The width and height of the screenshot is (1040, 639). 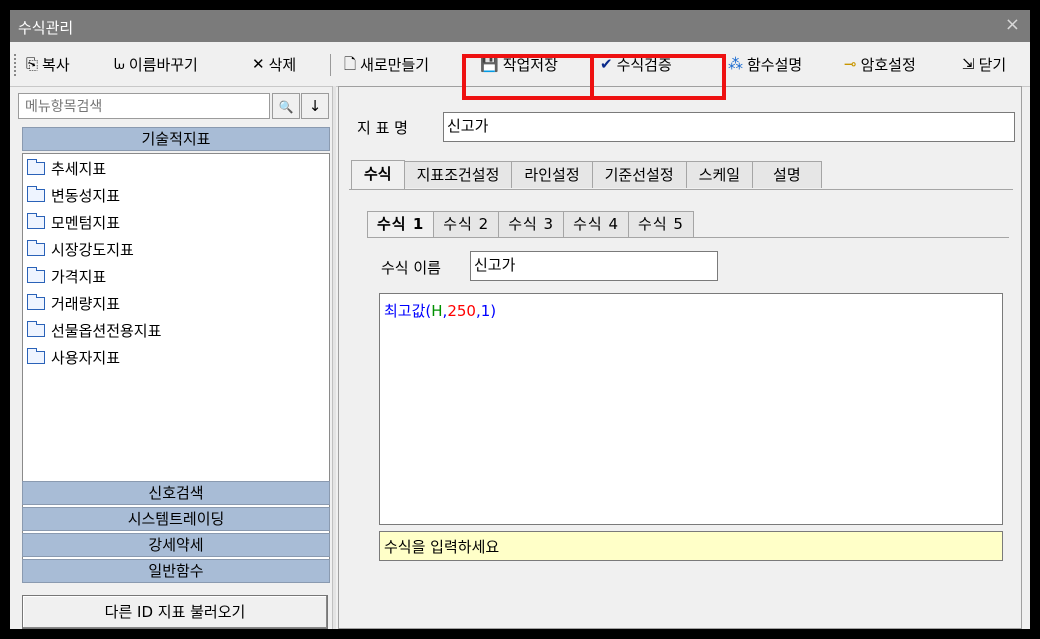 I want to click on tree-item: 모멘텀지표, so click(x=73, y=222).